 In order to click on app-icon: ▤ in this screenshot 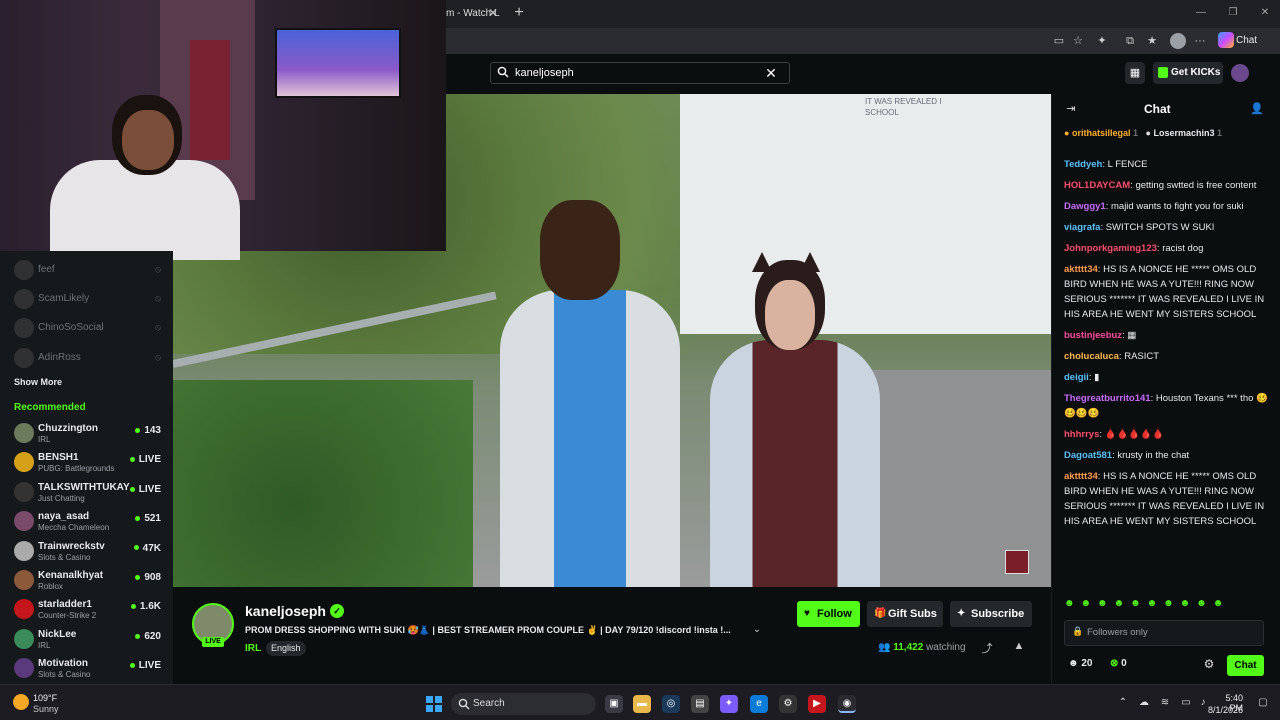, I will do `click(700, 704)`.